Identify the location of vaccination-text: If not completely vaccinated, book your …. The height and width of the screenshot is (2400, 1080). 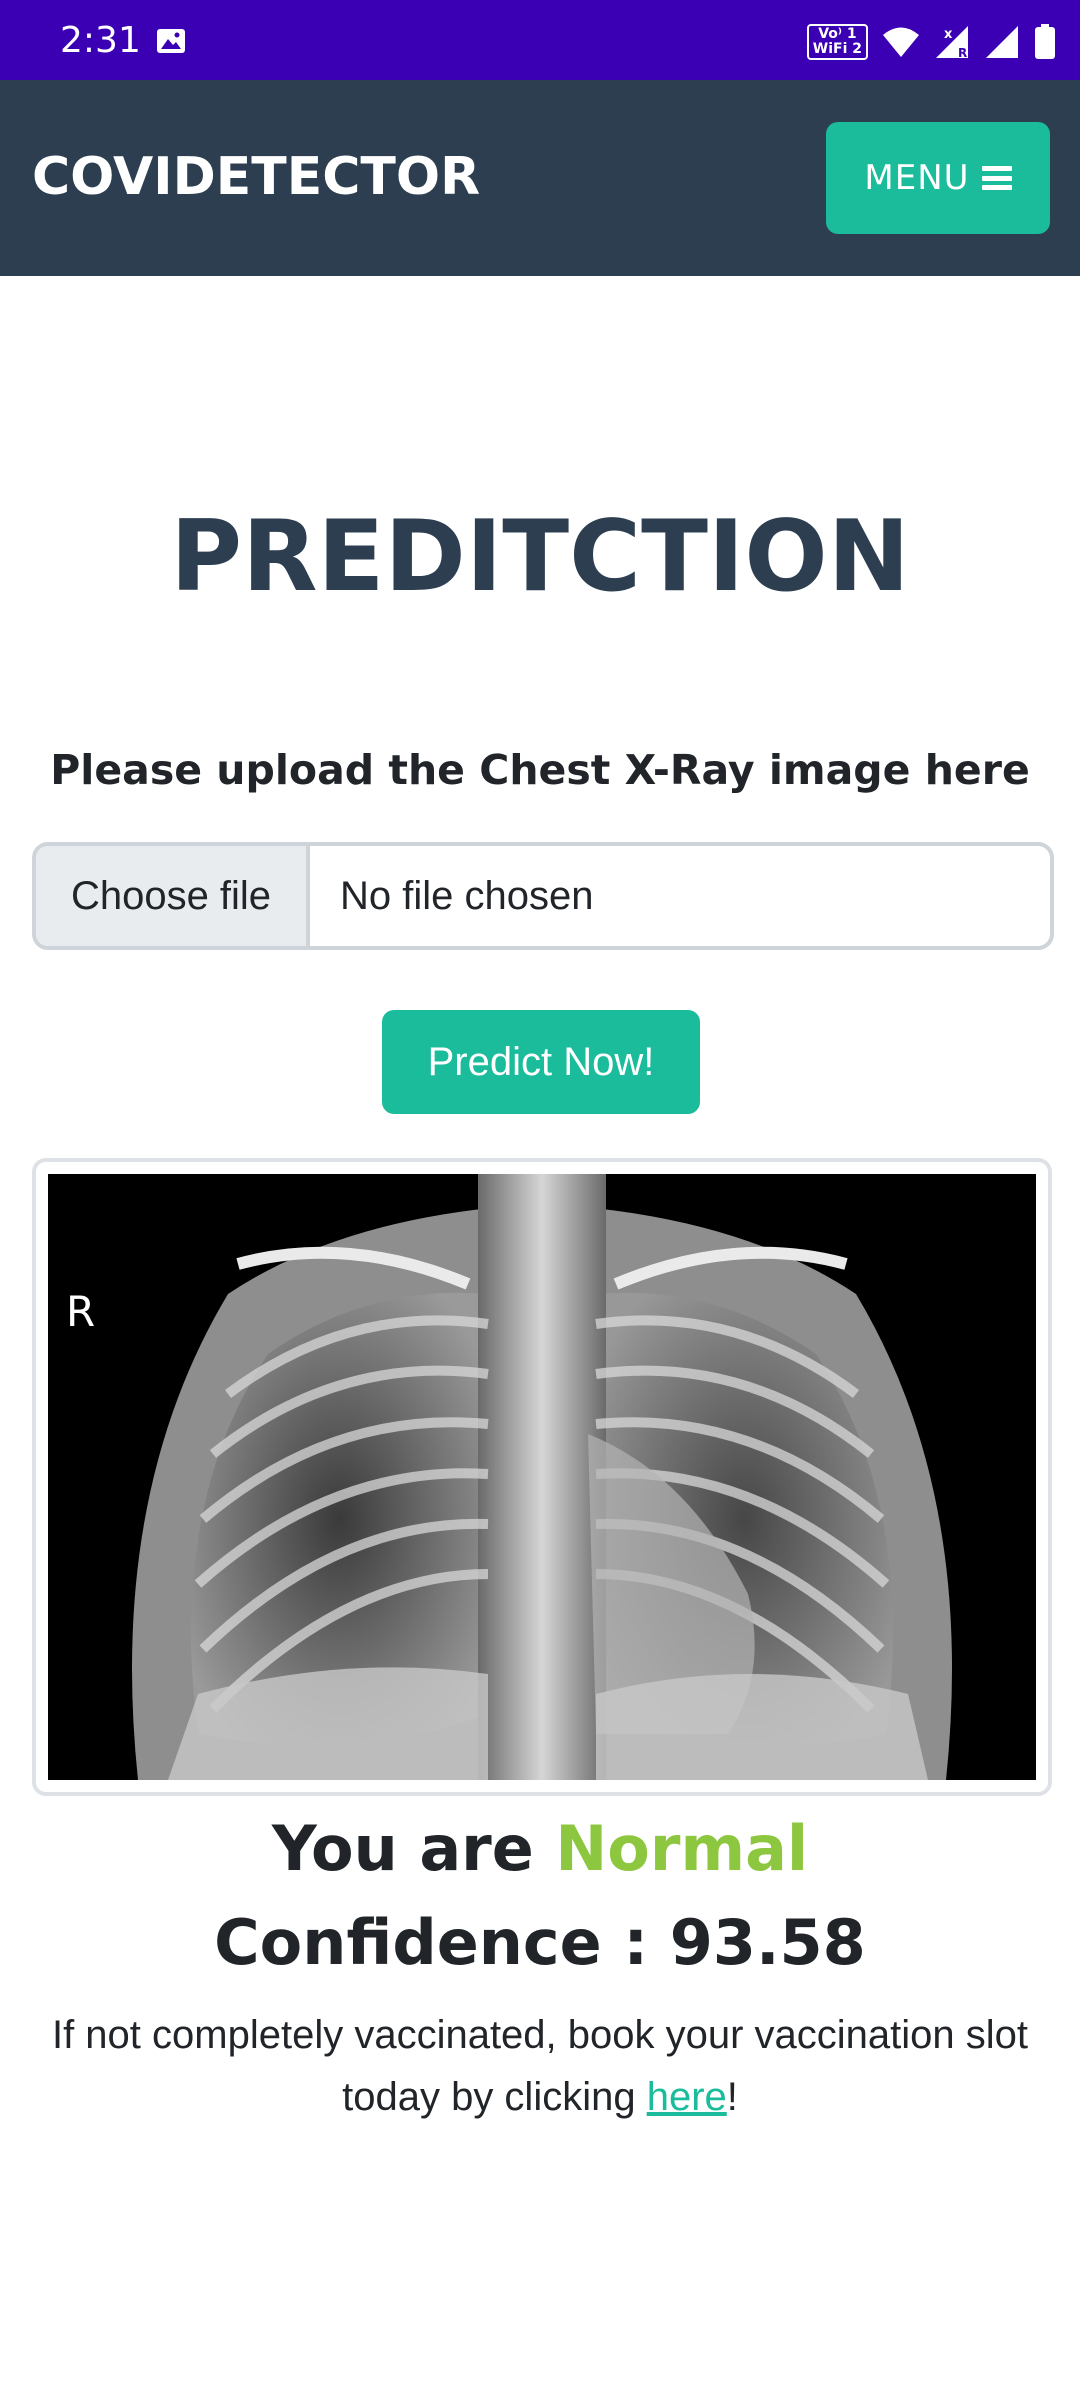
(540, 2066).